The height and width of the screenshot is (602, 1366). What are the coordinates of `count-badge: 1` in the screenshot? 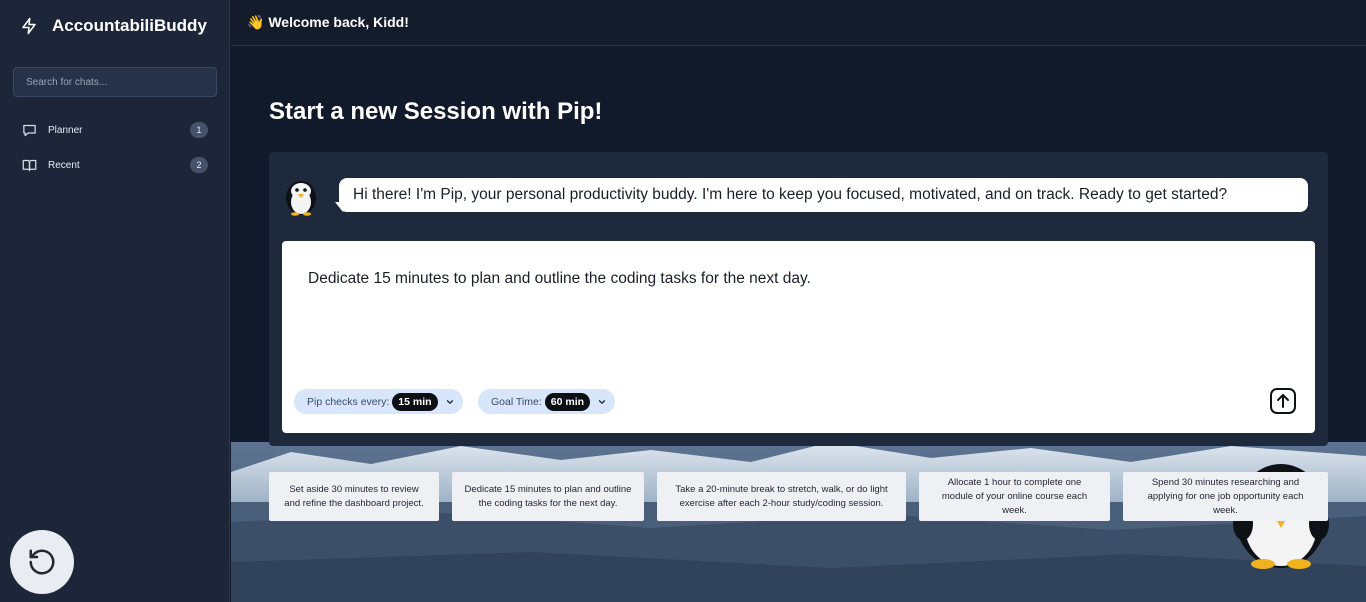 It's located at (199, 130).